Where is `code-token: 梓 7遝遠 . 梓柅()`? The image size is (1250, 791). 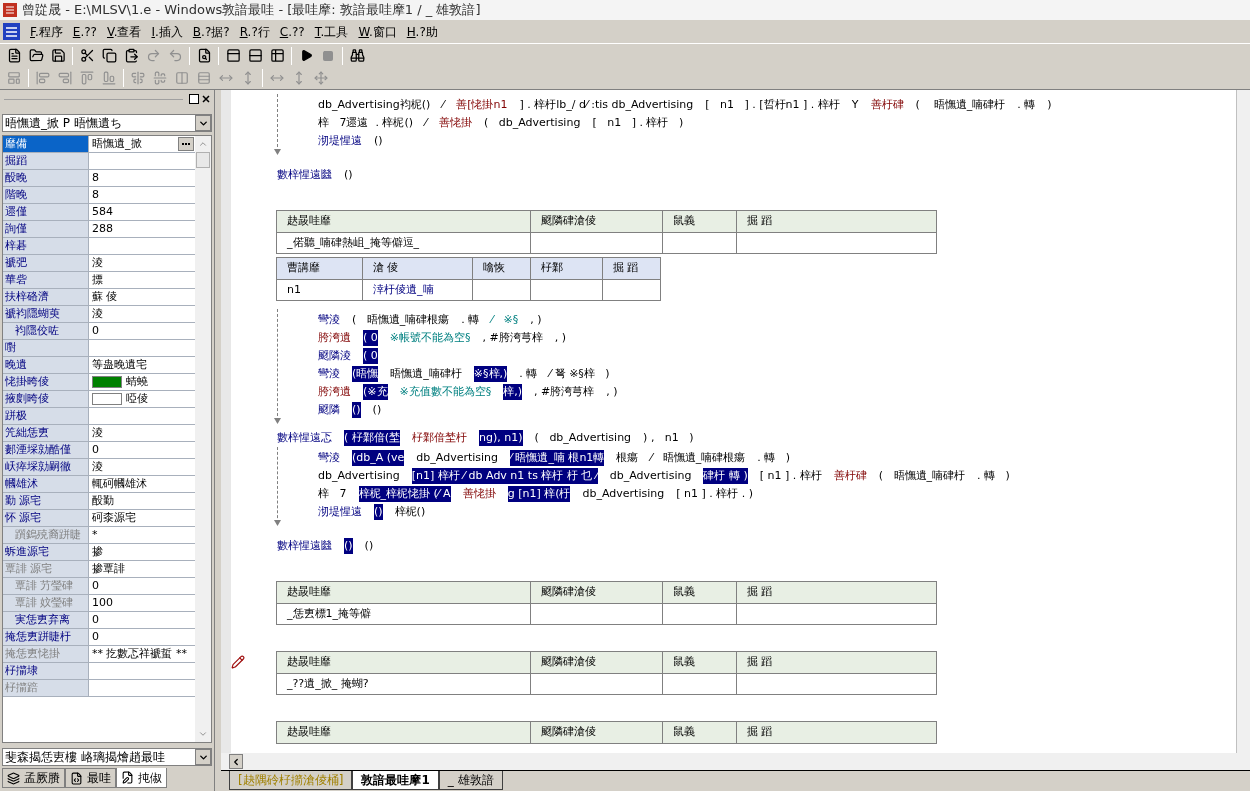
code-token: 梓 7遝遠 . 梓柅() is located at coordinates (366, 122).